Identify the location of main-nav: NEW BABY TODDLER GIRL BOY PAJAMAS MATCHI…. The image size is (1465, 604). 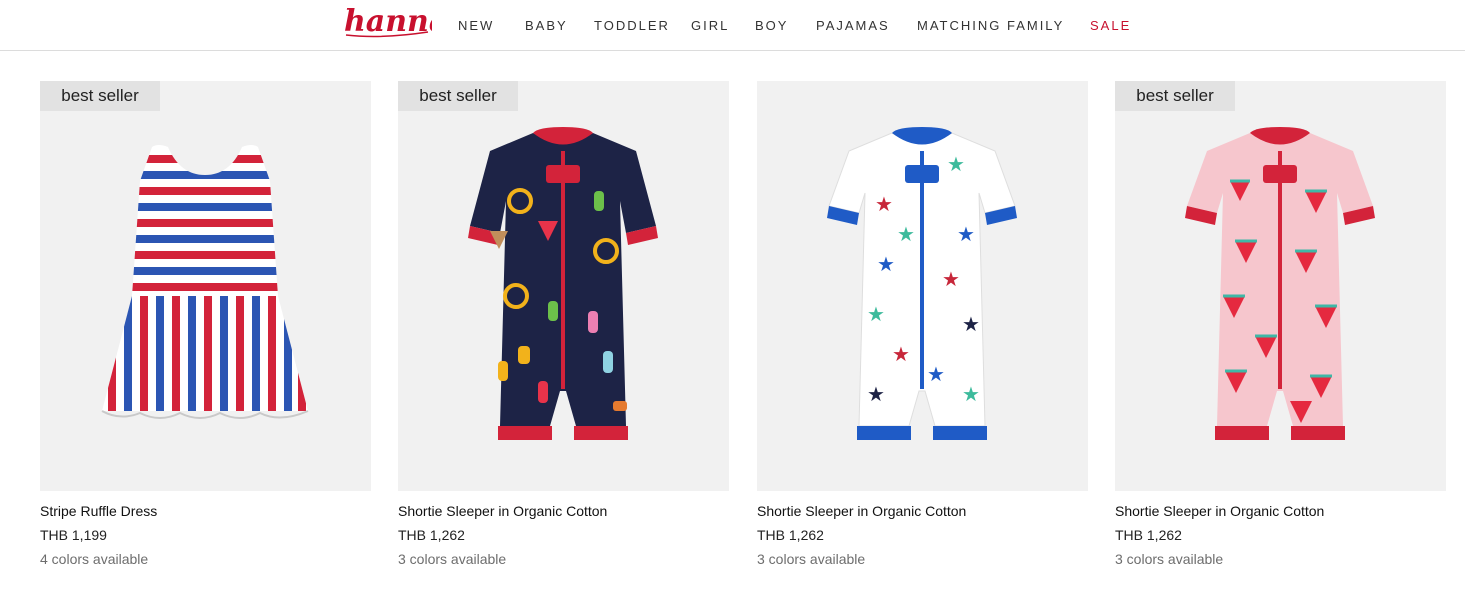
(732, 26).